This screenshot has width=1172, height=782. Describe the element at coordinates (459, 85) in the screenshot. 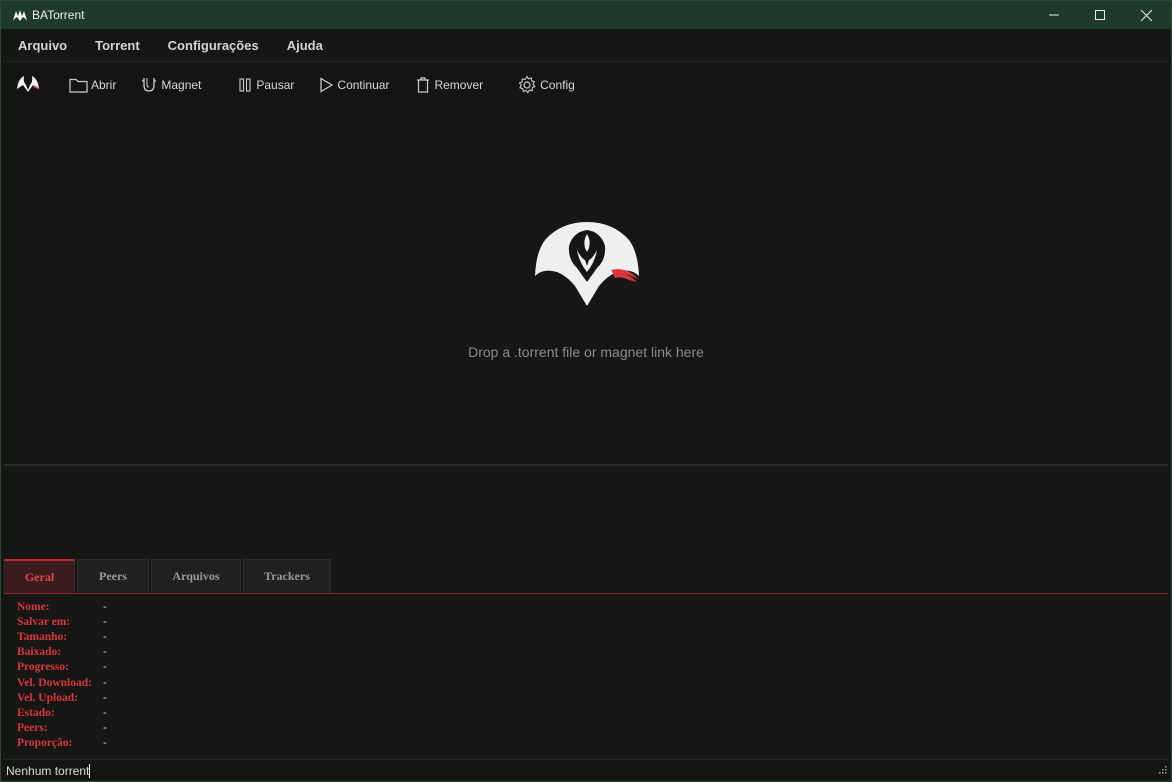

I see `remove-label: Remover` at that location.